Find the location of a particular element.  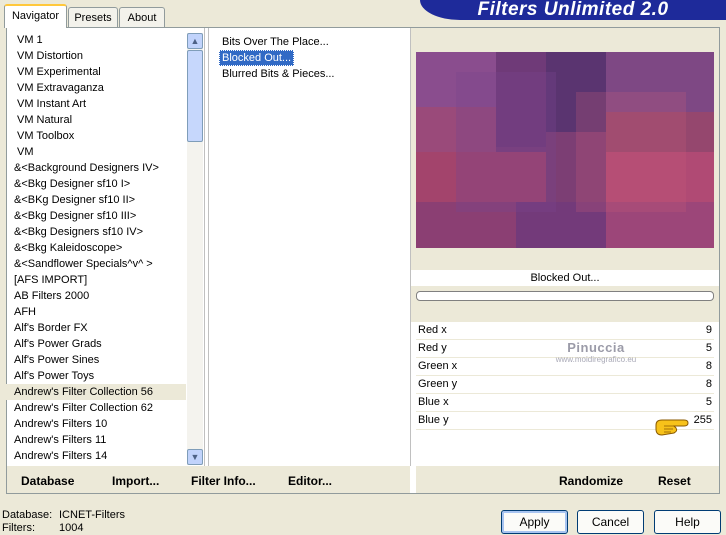

param-name: Blue x is located at coordinates (433, 402).